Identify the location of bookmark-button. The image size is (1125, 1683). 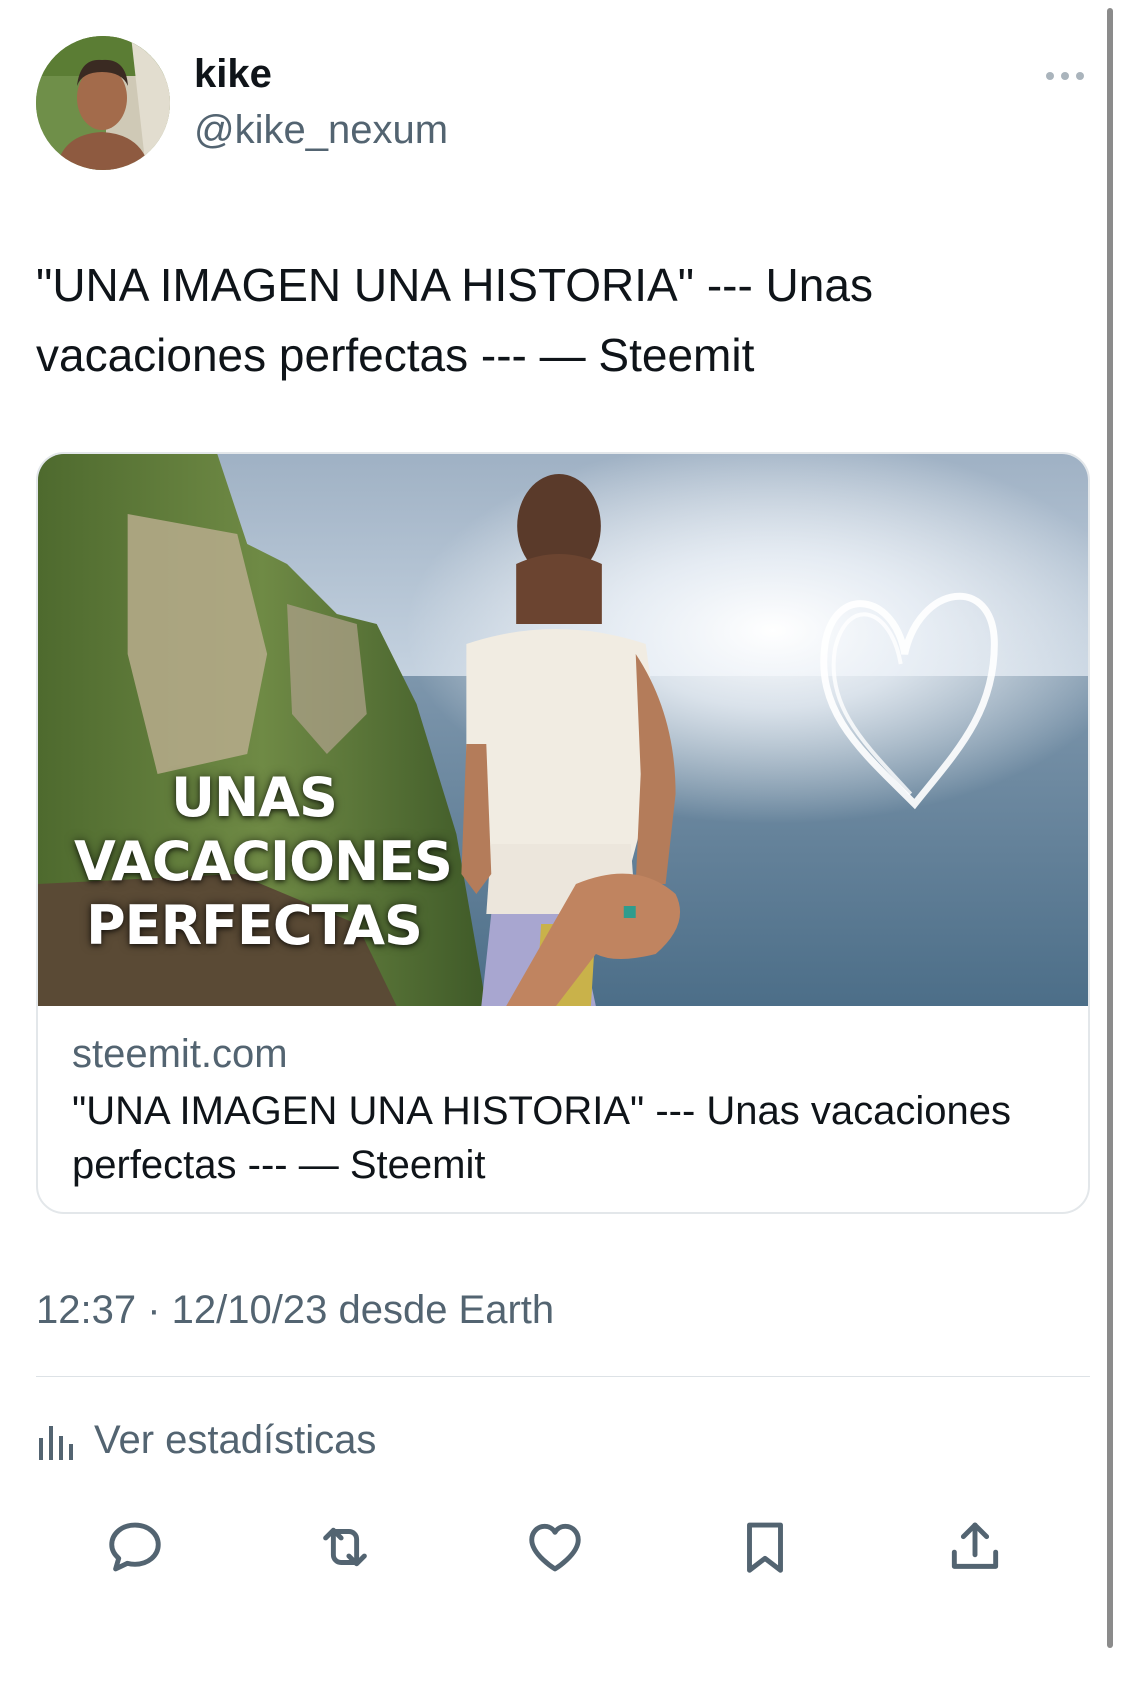
(765, 1547).